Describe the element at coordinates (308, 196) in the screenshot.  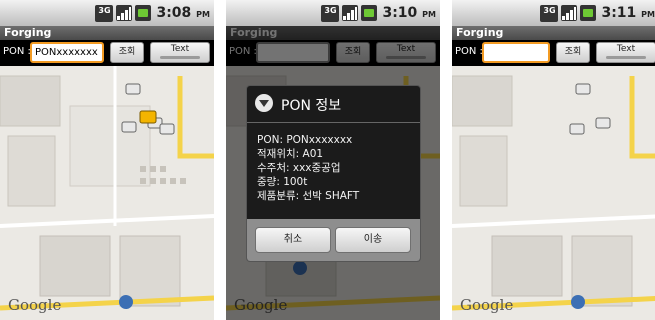
I see `dialog-line-category: 제품분류: 선박 SHAFT` at that location.